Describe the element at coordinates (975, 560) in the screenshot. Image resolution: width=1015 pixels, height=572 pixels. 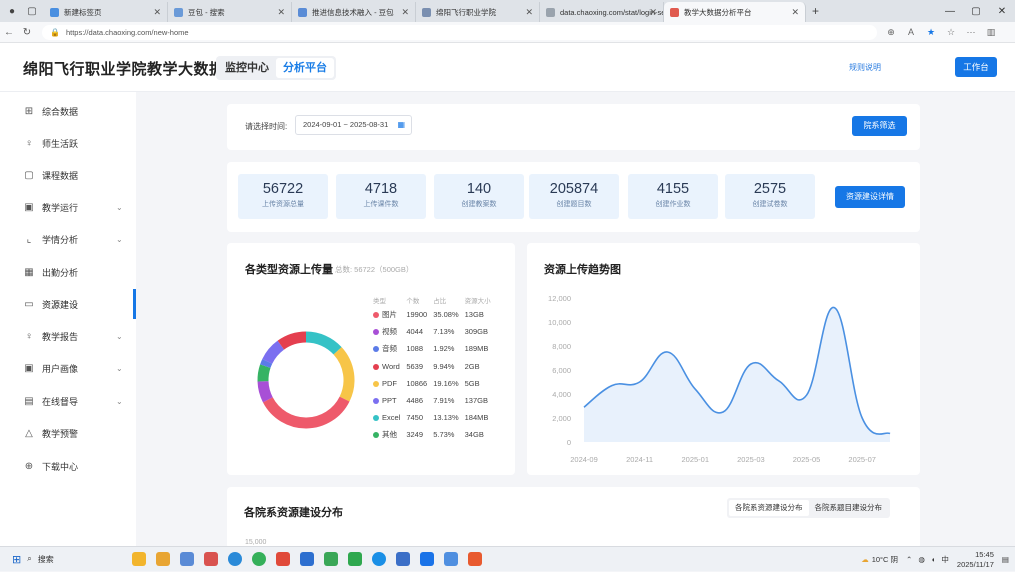
I see `clock: 15:45 2025/11/17` at that location.